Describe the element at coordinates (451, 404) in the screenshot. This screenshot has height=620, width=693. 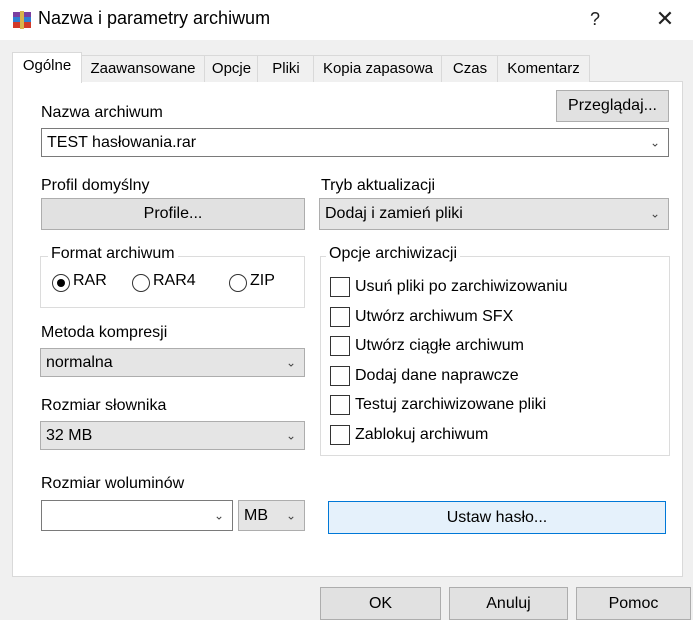
I see `checkbox-test-files-label: Testuj zarchiwizowane pliki` at that location.